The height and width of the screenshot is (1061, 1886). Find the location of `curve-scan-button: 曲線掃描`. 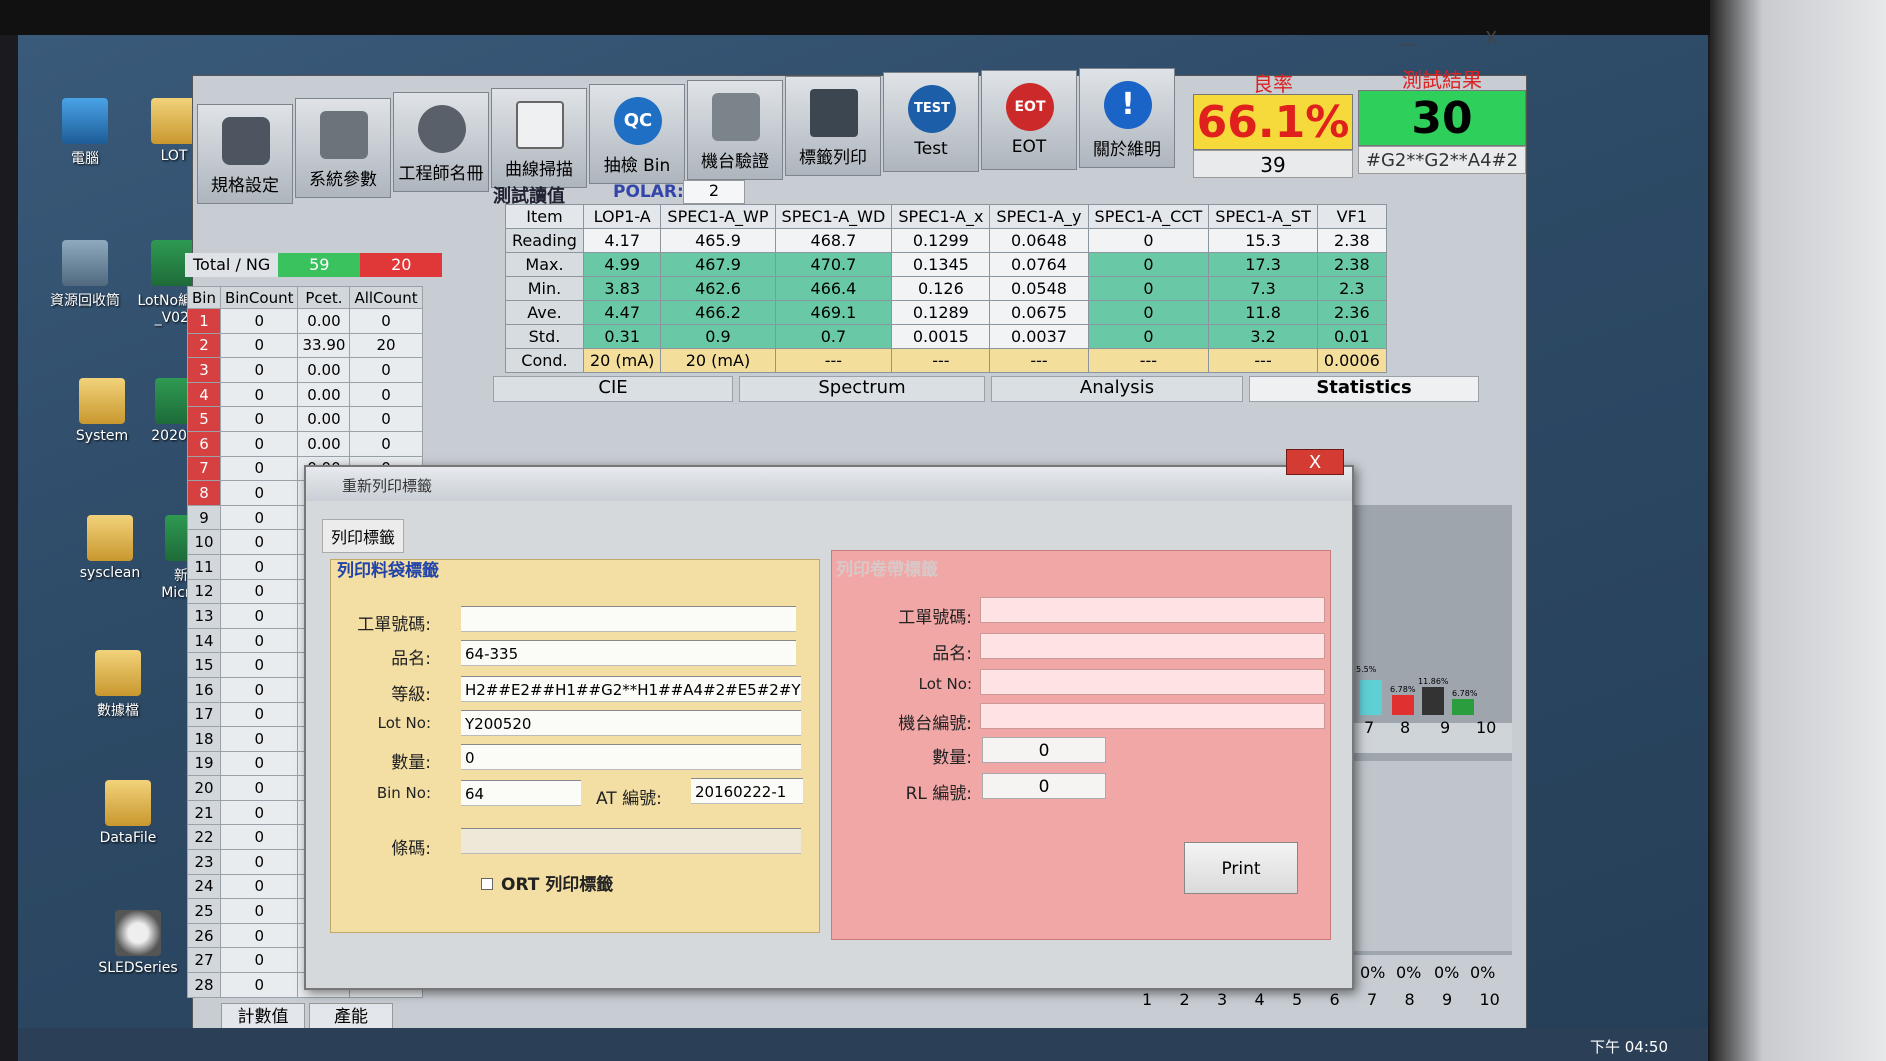

curve-scan-button: 曲線掃描 is located at coordinates (539, 138).